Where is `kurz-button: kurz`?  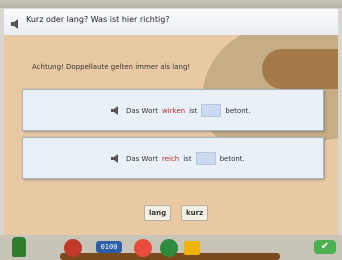
kurz-button: kurz is located at coordinates (195, 213).